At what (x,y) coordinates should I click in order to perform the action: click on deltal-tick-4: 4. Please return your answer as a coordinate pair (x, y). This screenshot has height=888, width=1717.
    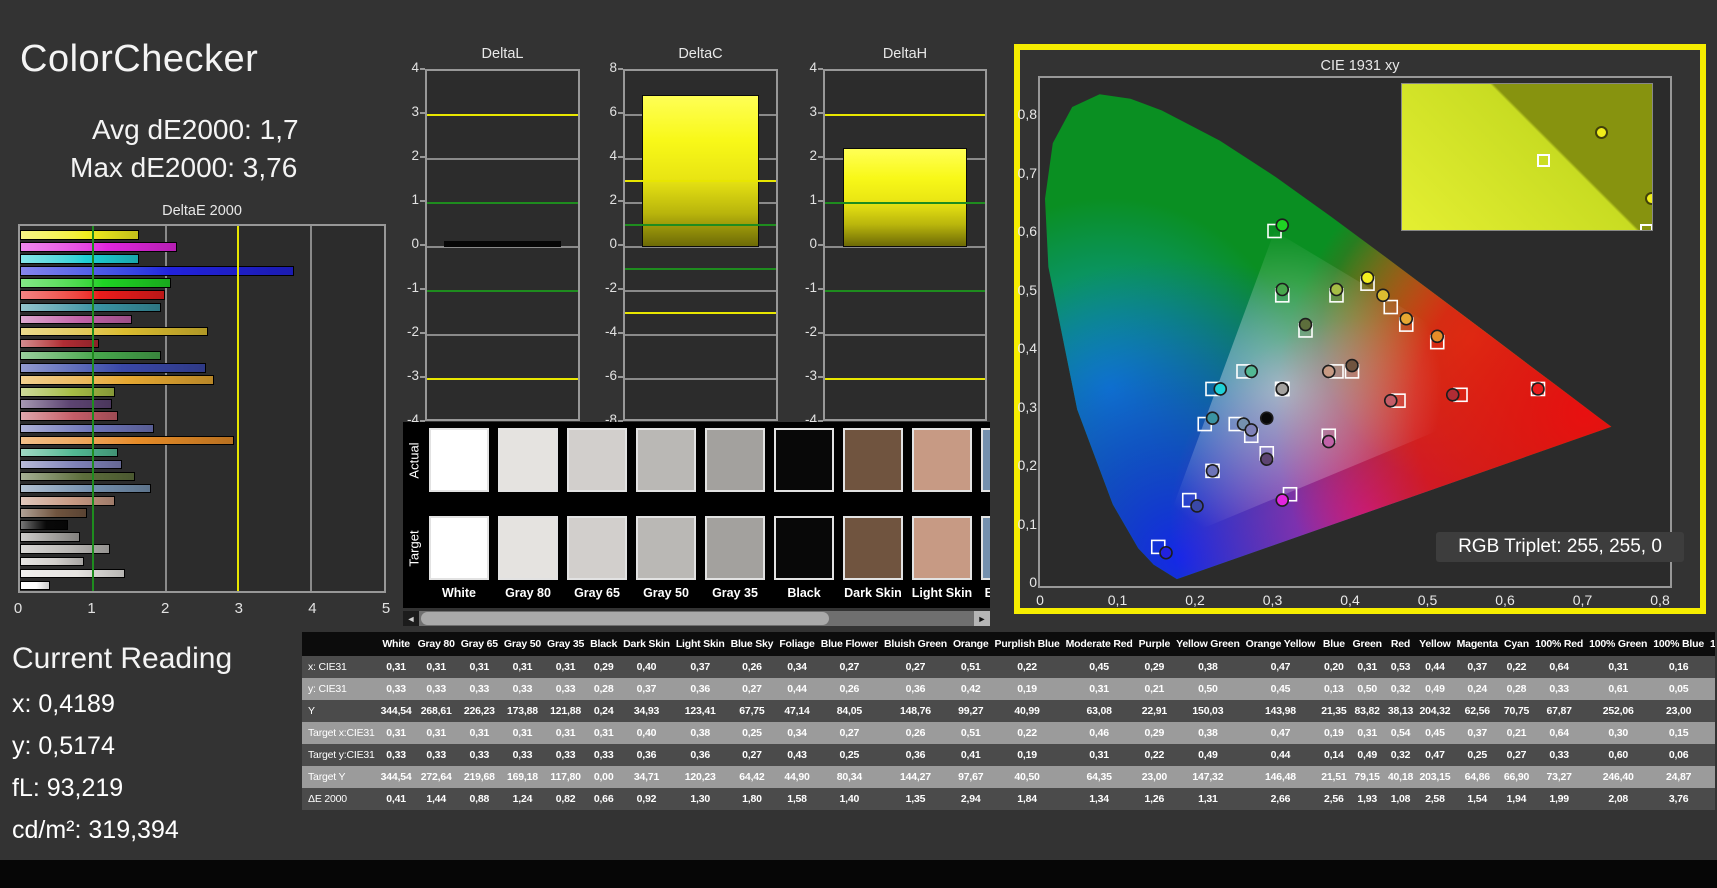
    Looking at the image, I should click on (415, 67).